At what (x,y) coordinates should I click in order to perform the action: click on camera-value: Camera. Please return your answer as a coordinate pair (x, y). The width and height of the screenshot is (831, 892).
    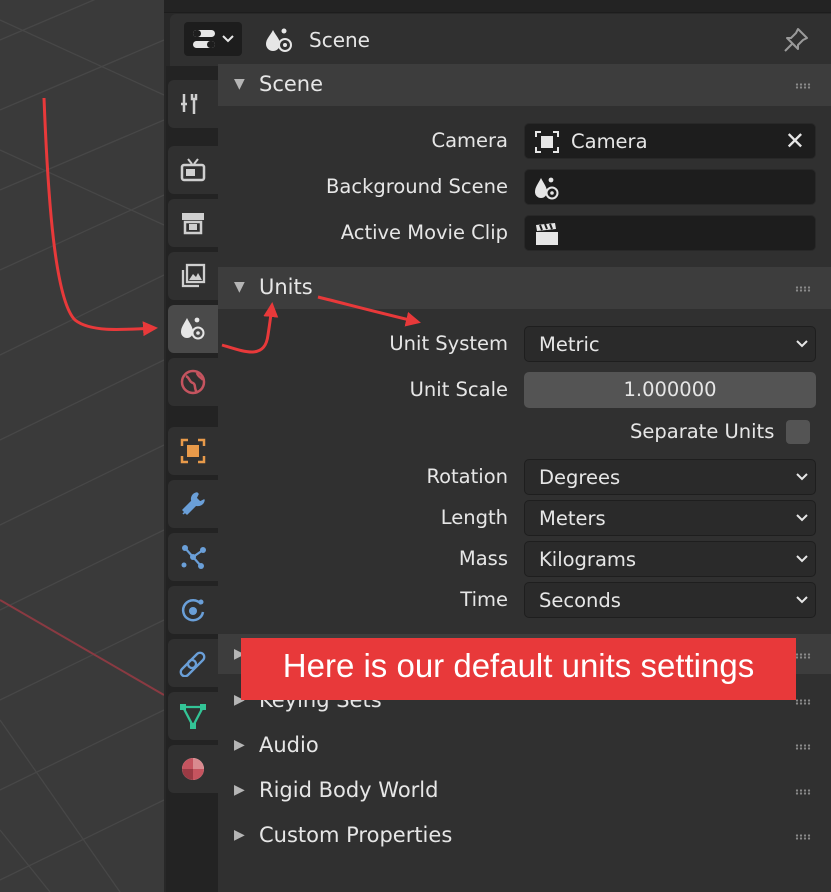
    Looking at the image, I should click on (609, 141).